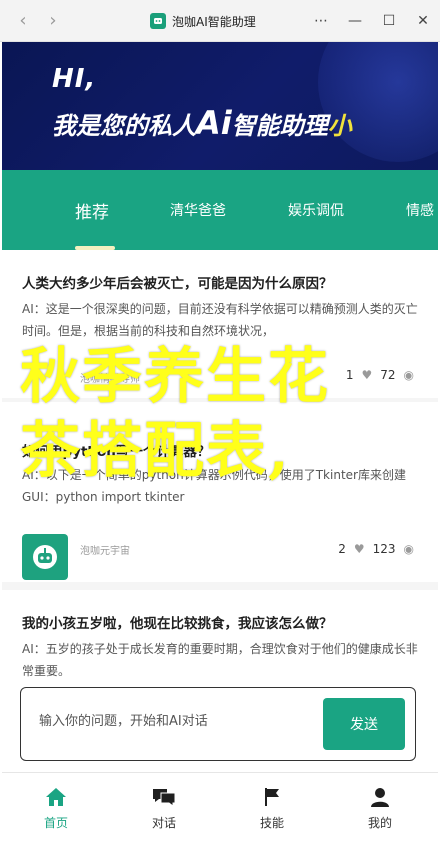 The width and height of the screenshot is (440, 843). Describe the element at coordinates (164, 808) in the screenshot. I see `nav-chat: 对话` at that location.